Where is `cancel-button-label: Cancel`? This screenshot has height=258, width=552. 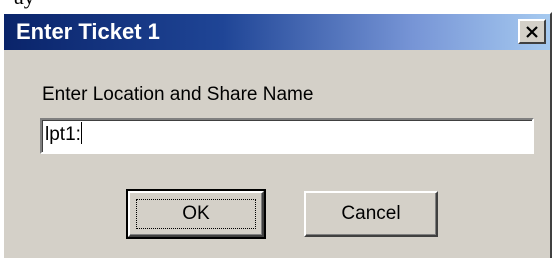 cancel-button-label: Cancel is located at coordinates (371, 213).